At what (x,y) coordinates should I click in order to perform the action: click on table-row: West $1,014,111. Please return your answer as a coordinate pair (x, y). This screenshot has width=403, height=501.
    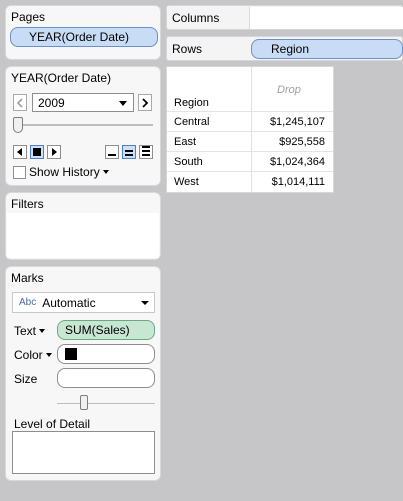
    Looking at the image, I should click on (250, 181).